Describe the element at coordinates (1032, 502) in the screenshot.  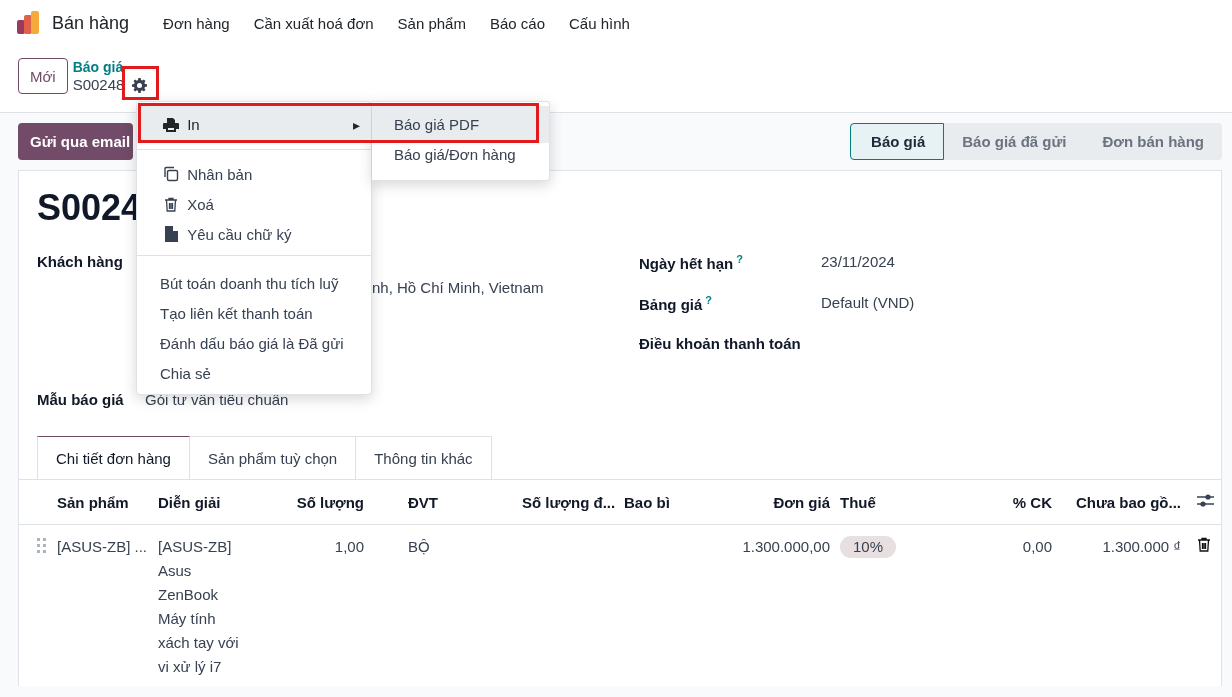
I see `column-header: % CK` at that location.